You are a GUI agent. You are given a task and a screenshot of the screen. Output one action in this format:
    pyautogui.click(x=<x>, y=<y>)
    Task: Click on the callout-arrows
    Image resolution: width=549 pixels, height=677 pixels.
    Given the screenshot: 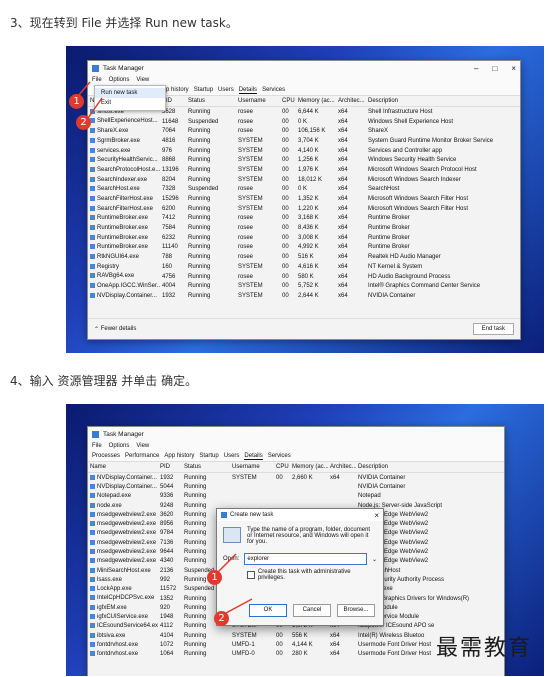 What is the action you would take?
    pyautogui.click(x=90, y=100)
    